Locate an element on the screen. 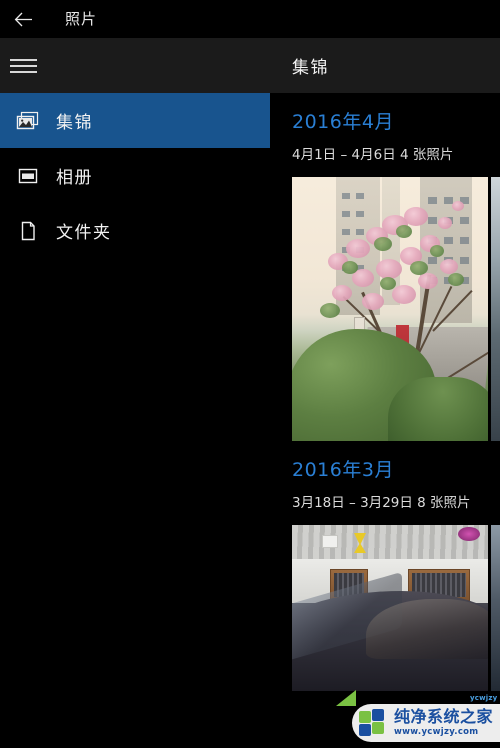 Image resolution: width=500 pixels, height=748 pixels. back-button is located at coordinates (23, 19).